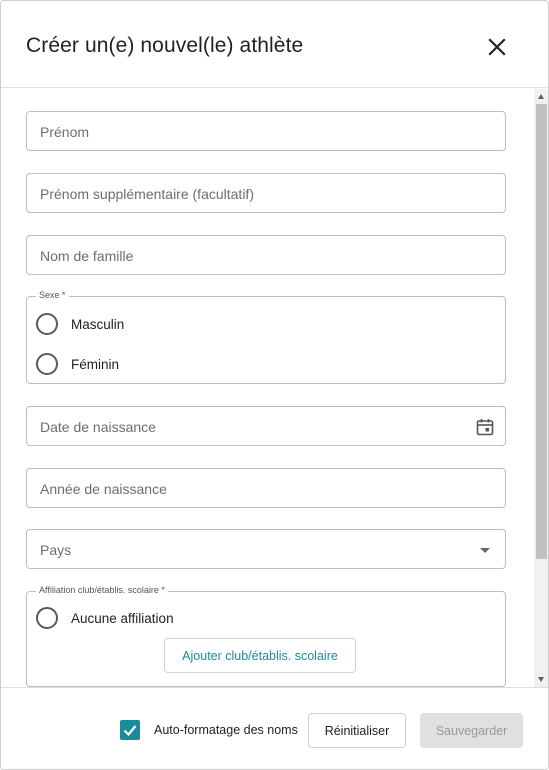 Image resolution: width=549 pixels, height=770 pixels. What do you see at coordinates (98, 427) in the screenshot?
I see `birth-date-placeholder: Date de naissance` at bounding box center [98, 427].